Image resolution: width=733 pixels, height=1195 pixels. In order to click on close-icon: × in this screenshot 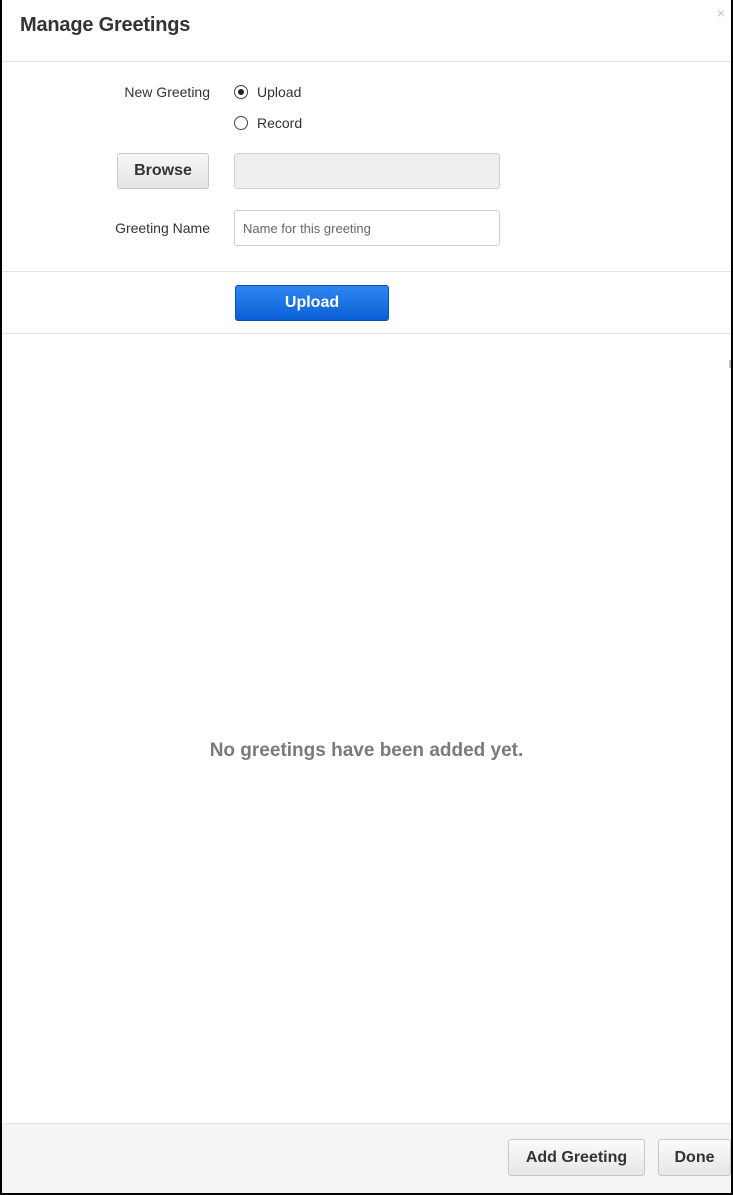, I will do `click(721, 13)`.